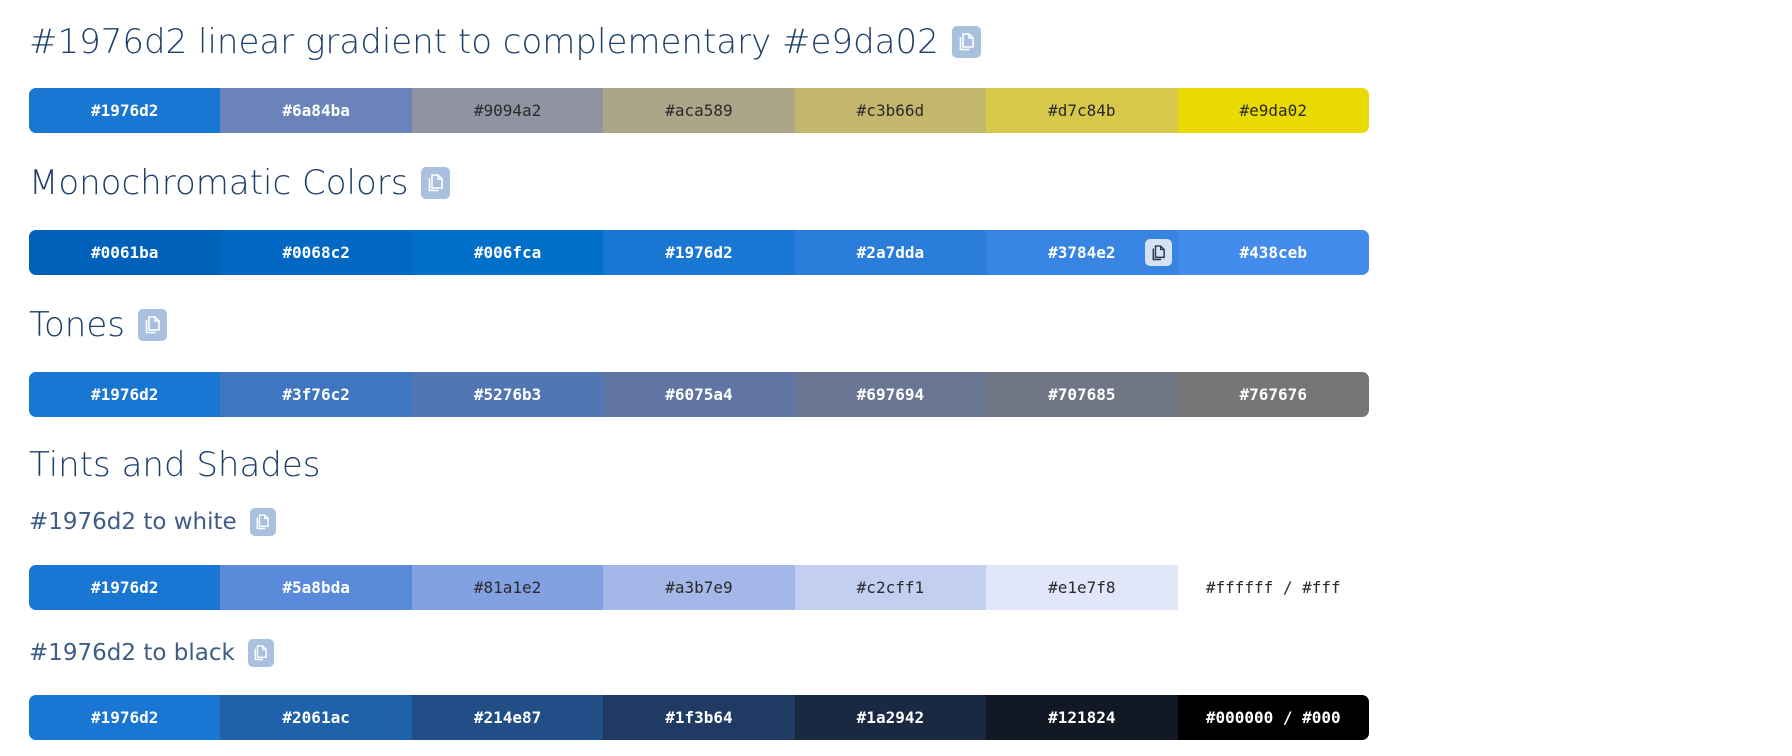 The width and height of the screenshot is (1792, 756). I want to click on swatch-hex-label: #5276b3, so click(507, 394).